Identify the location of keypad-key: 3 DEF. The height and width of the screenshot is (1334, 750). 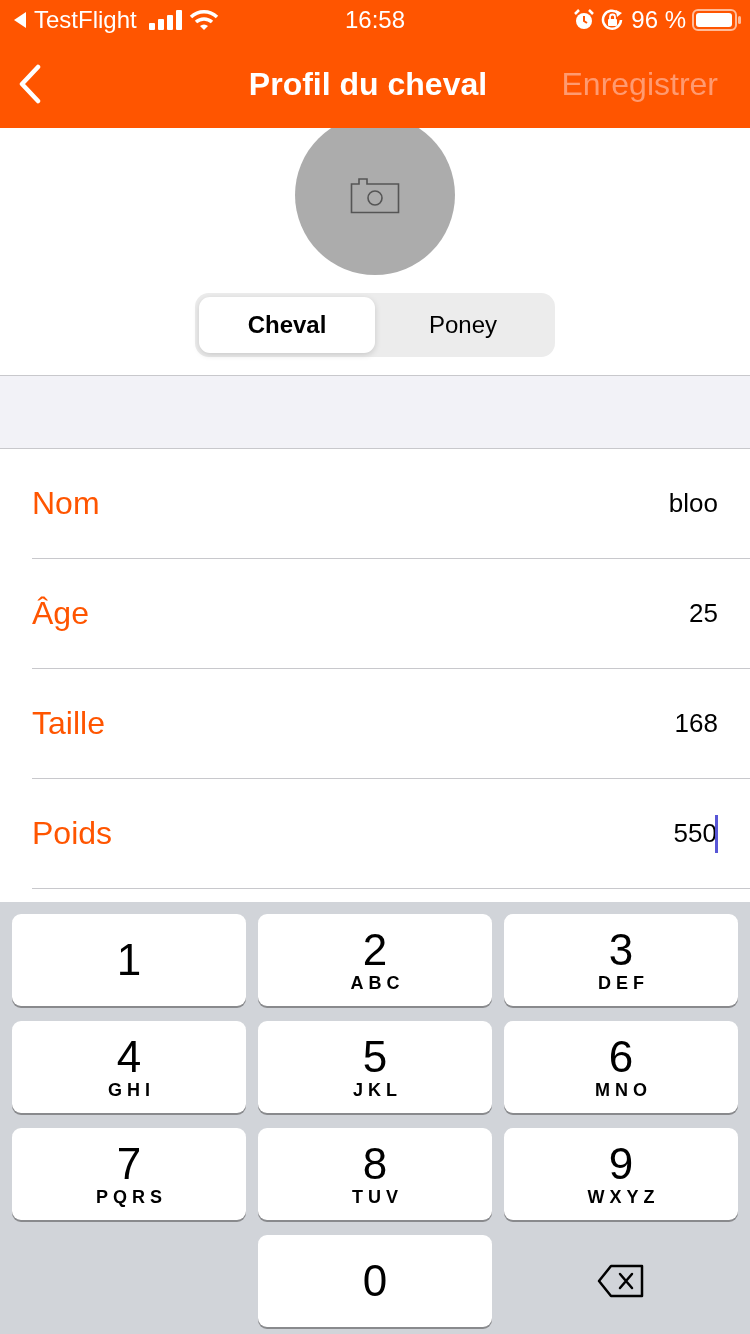
(621, 960).